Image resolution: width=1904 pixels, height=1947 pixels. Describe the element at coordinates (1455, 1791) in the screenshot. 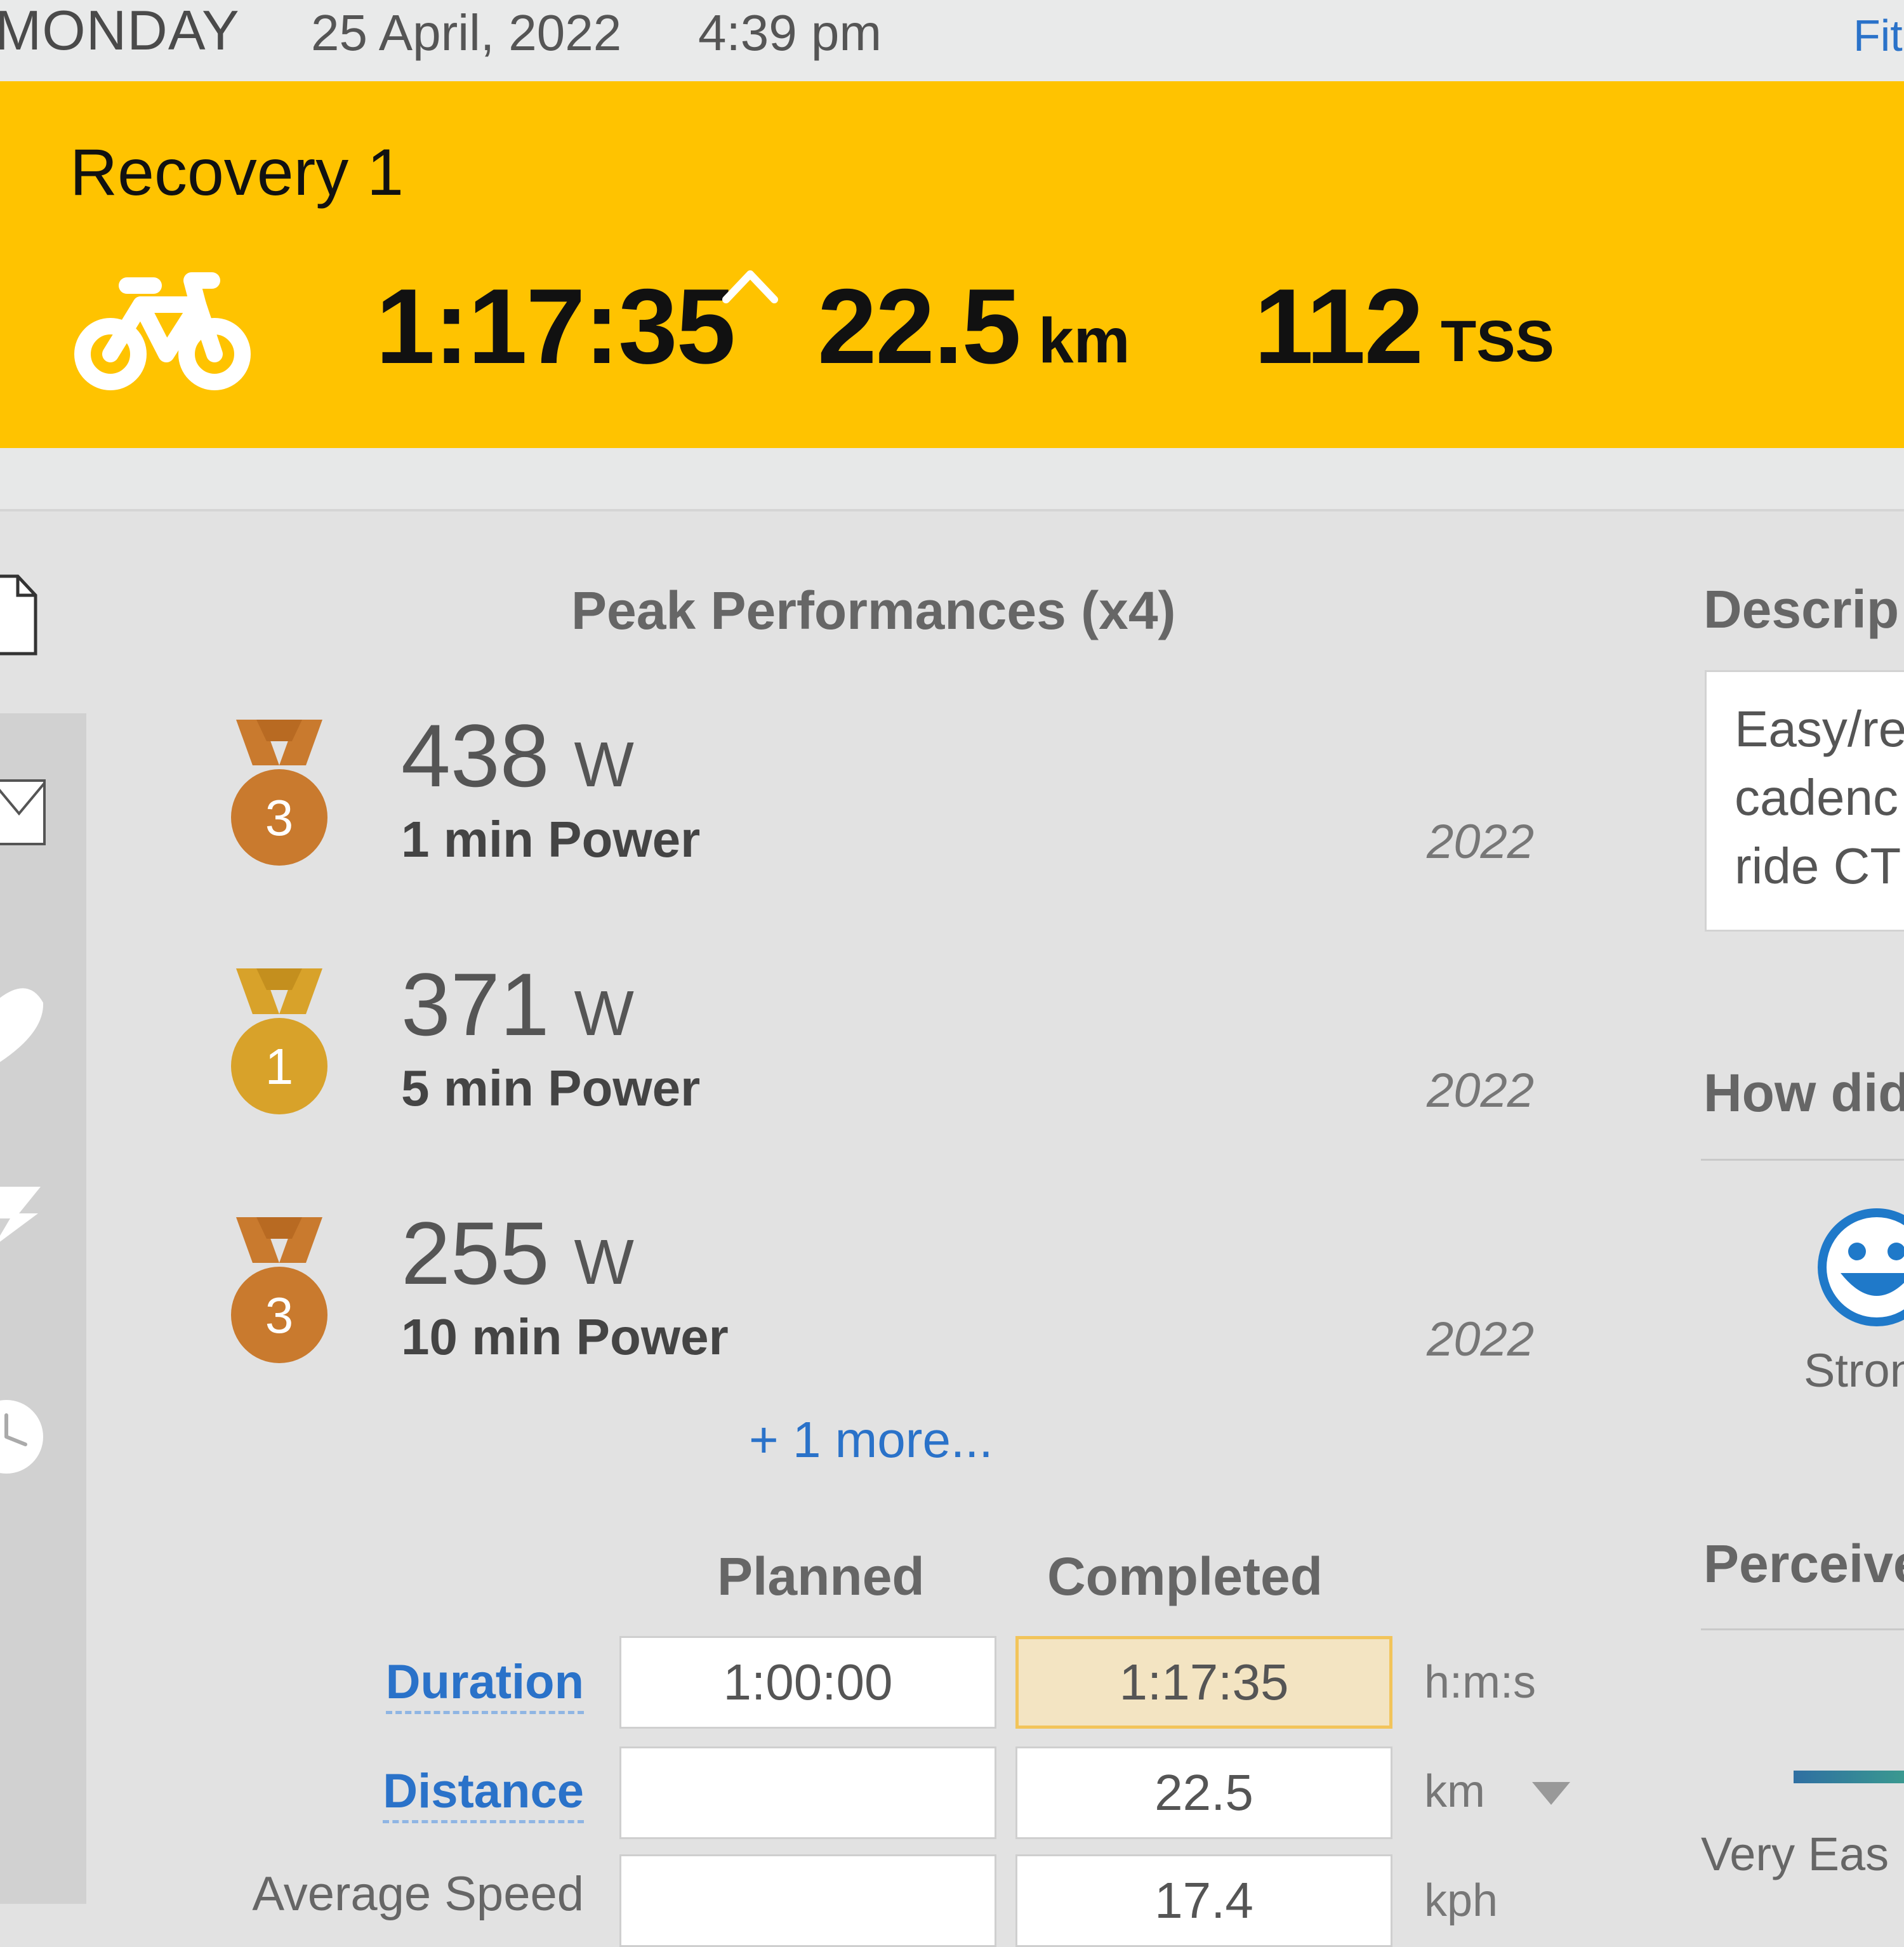

I see `distance-unit-select: km` at that location.